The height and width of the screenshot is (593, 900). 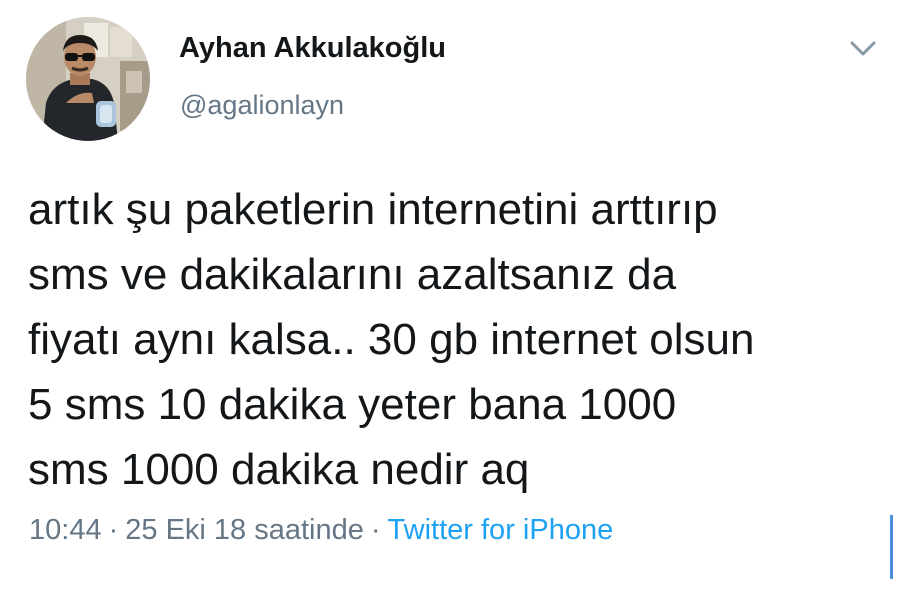 I want to click on tweet-source-link: Twitter for iPhone, so click(x=501, y=530).